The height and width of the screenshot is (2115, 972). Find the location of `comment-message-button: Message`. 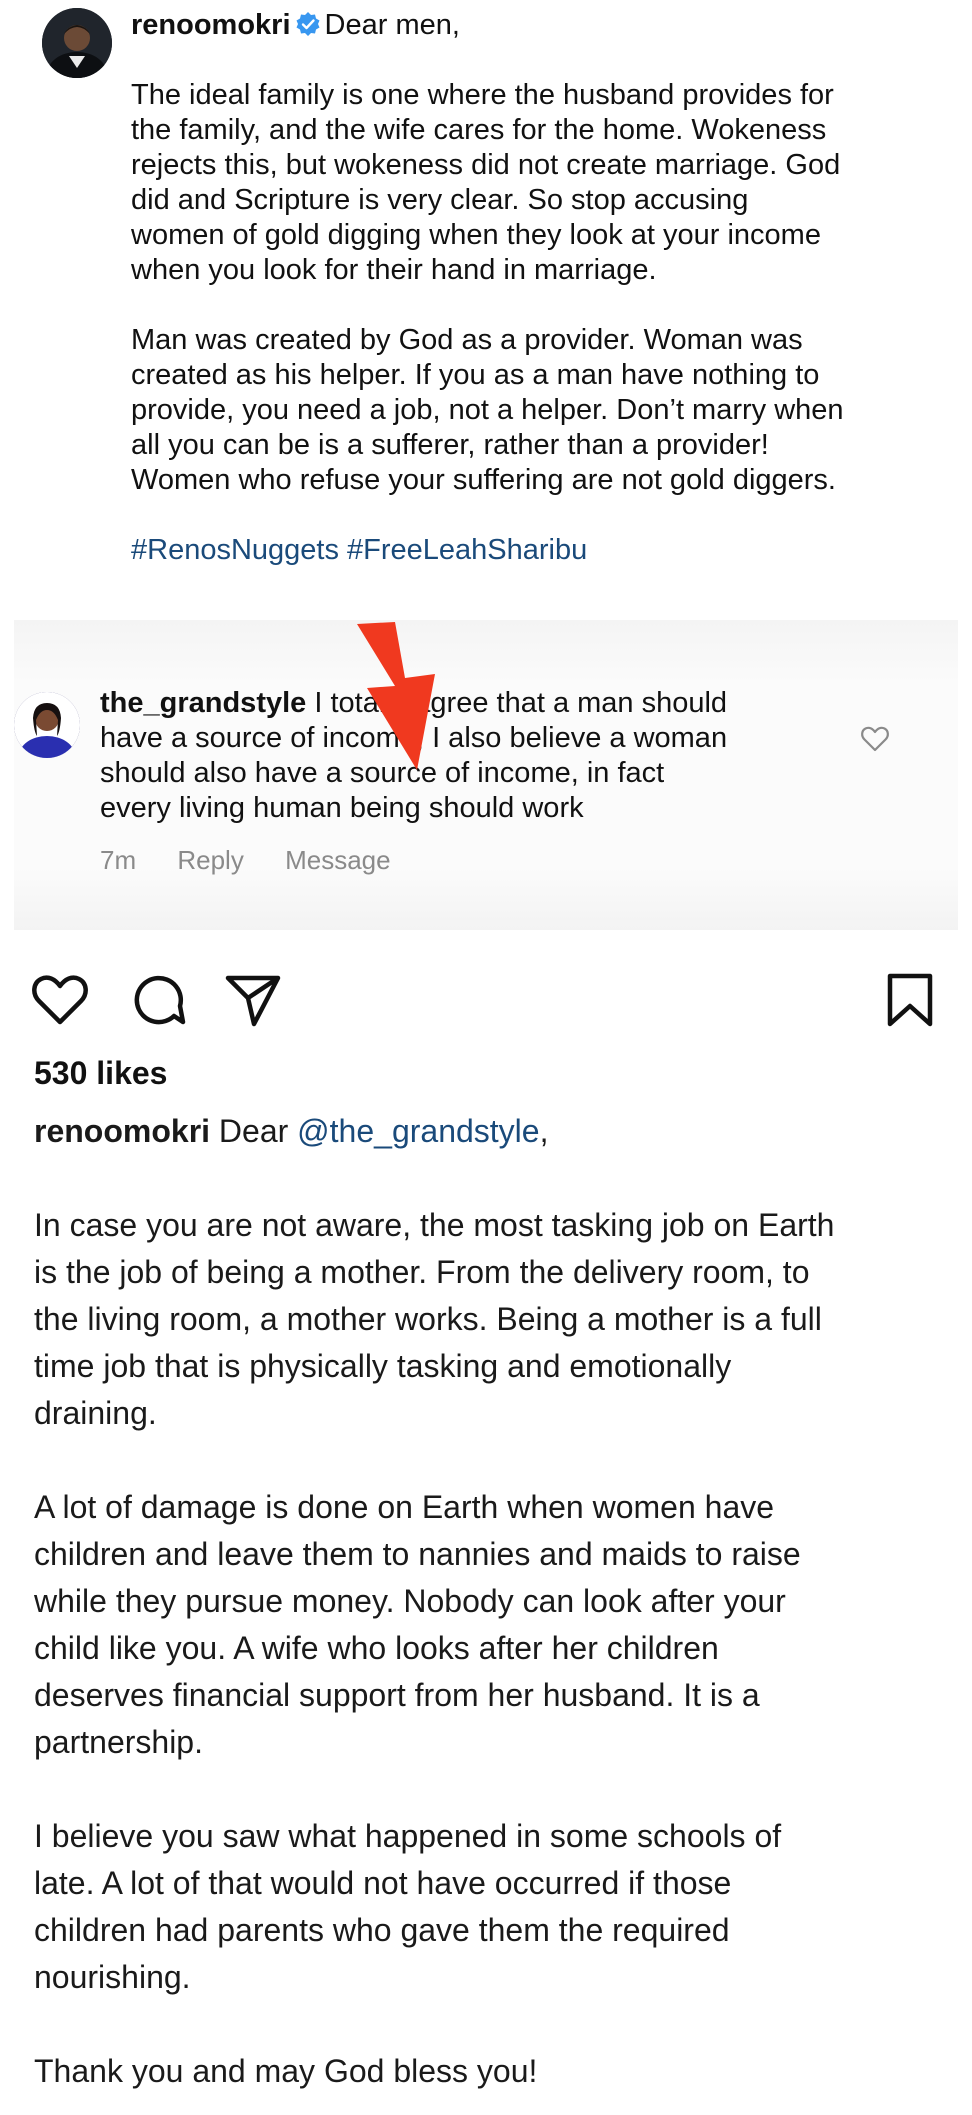

comment-message-button: Message is located at coordinates (338, 860).